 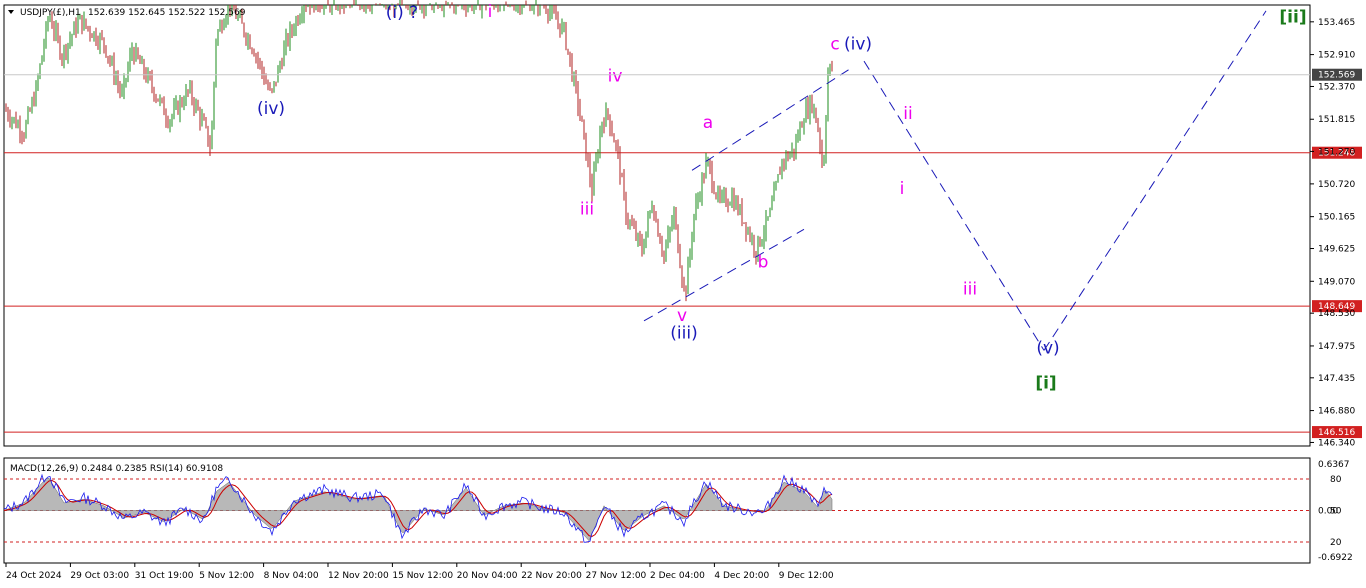 What do you see at coordinates (1336, 543) in the screenshot?
I see `rsi-axis-label: 20` at bounding box center [1336, 543].